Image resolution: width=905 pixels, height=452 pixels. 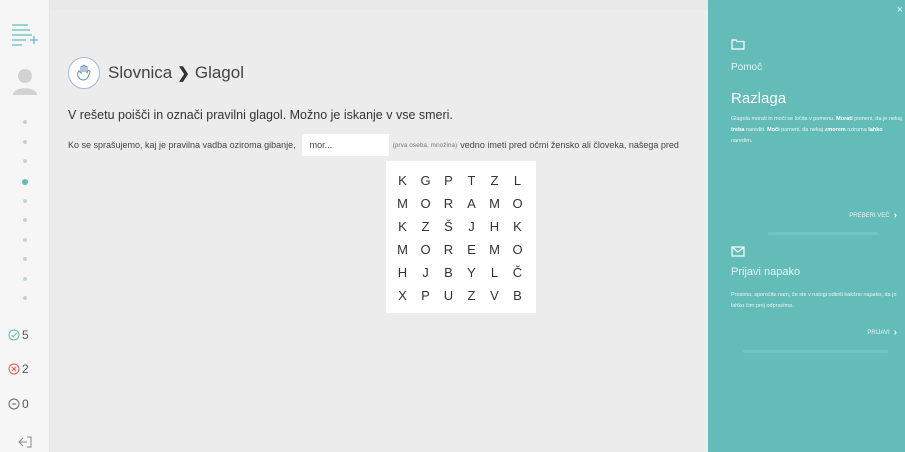 What do you see at coordinates (402, 295) in the screenshot?
I see `grid-cell: X` at bounding box center [402, 295].